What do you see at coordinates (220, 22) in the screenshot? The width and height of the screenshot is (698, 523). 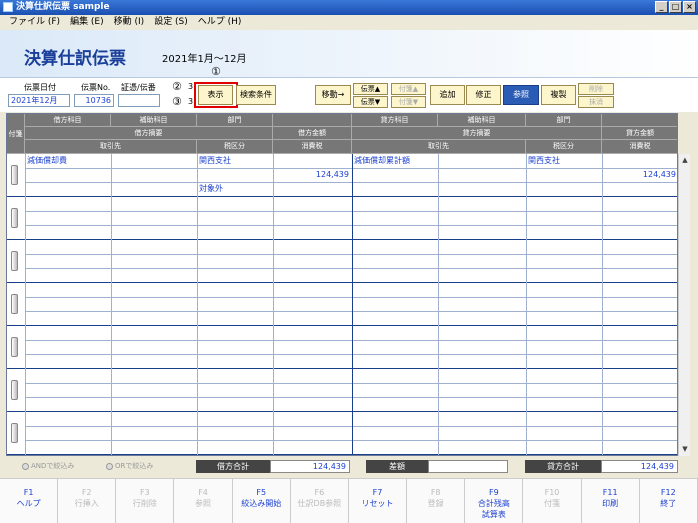 I see `menu-help: ヘルプ (H)` at bounding box center [220, 22].